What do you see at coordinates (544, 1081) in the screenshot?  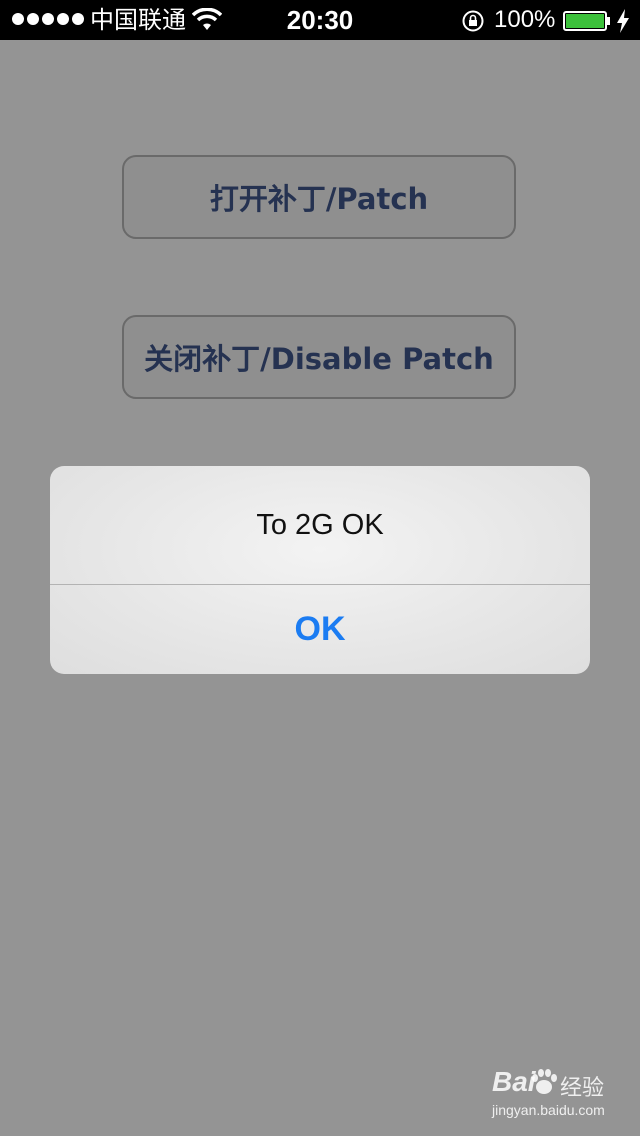 I see `paw-icon` at bounding box center [544, 1081].